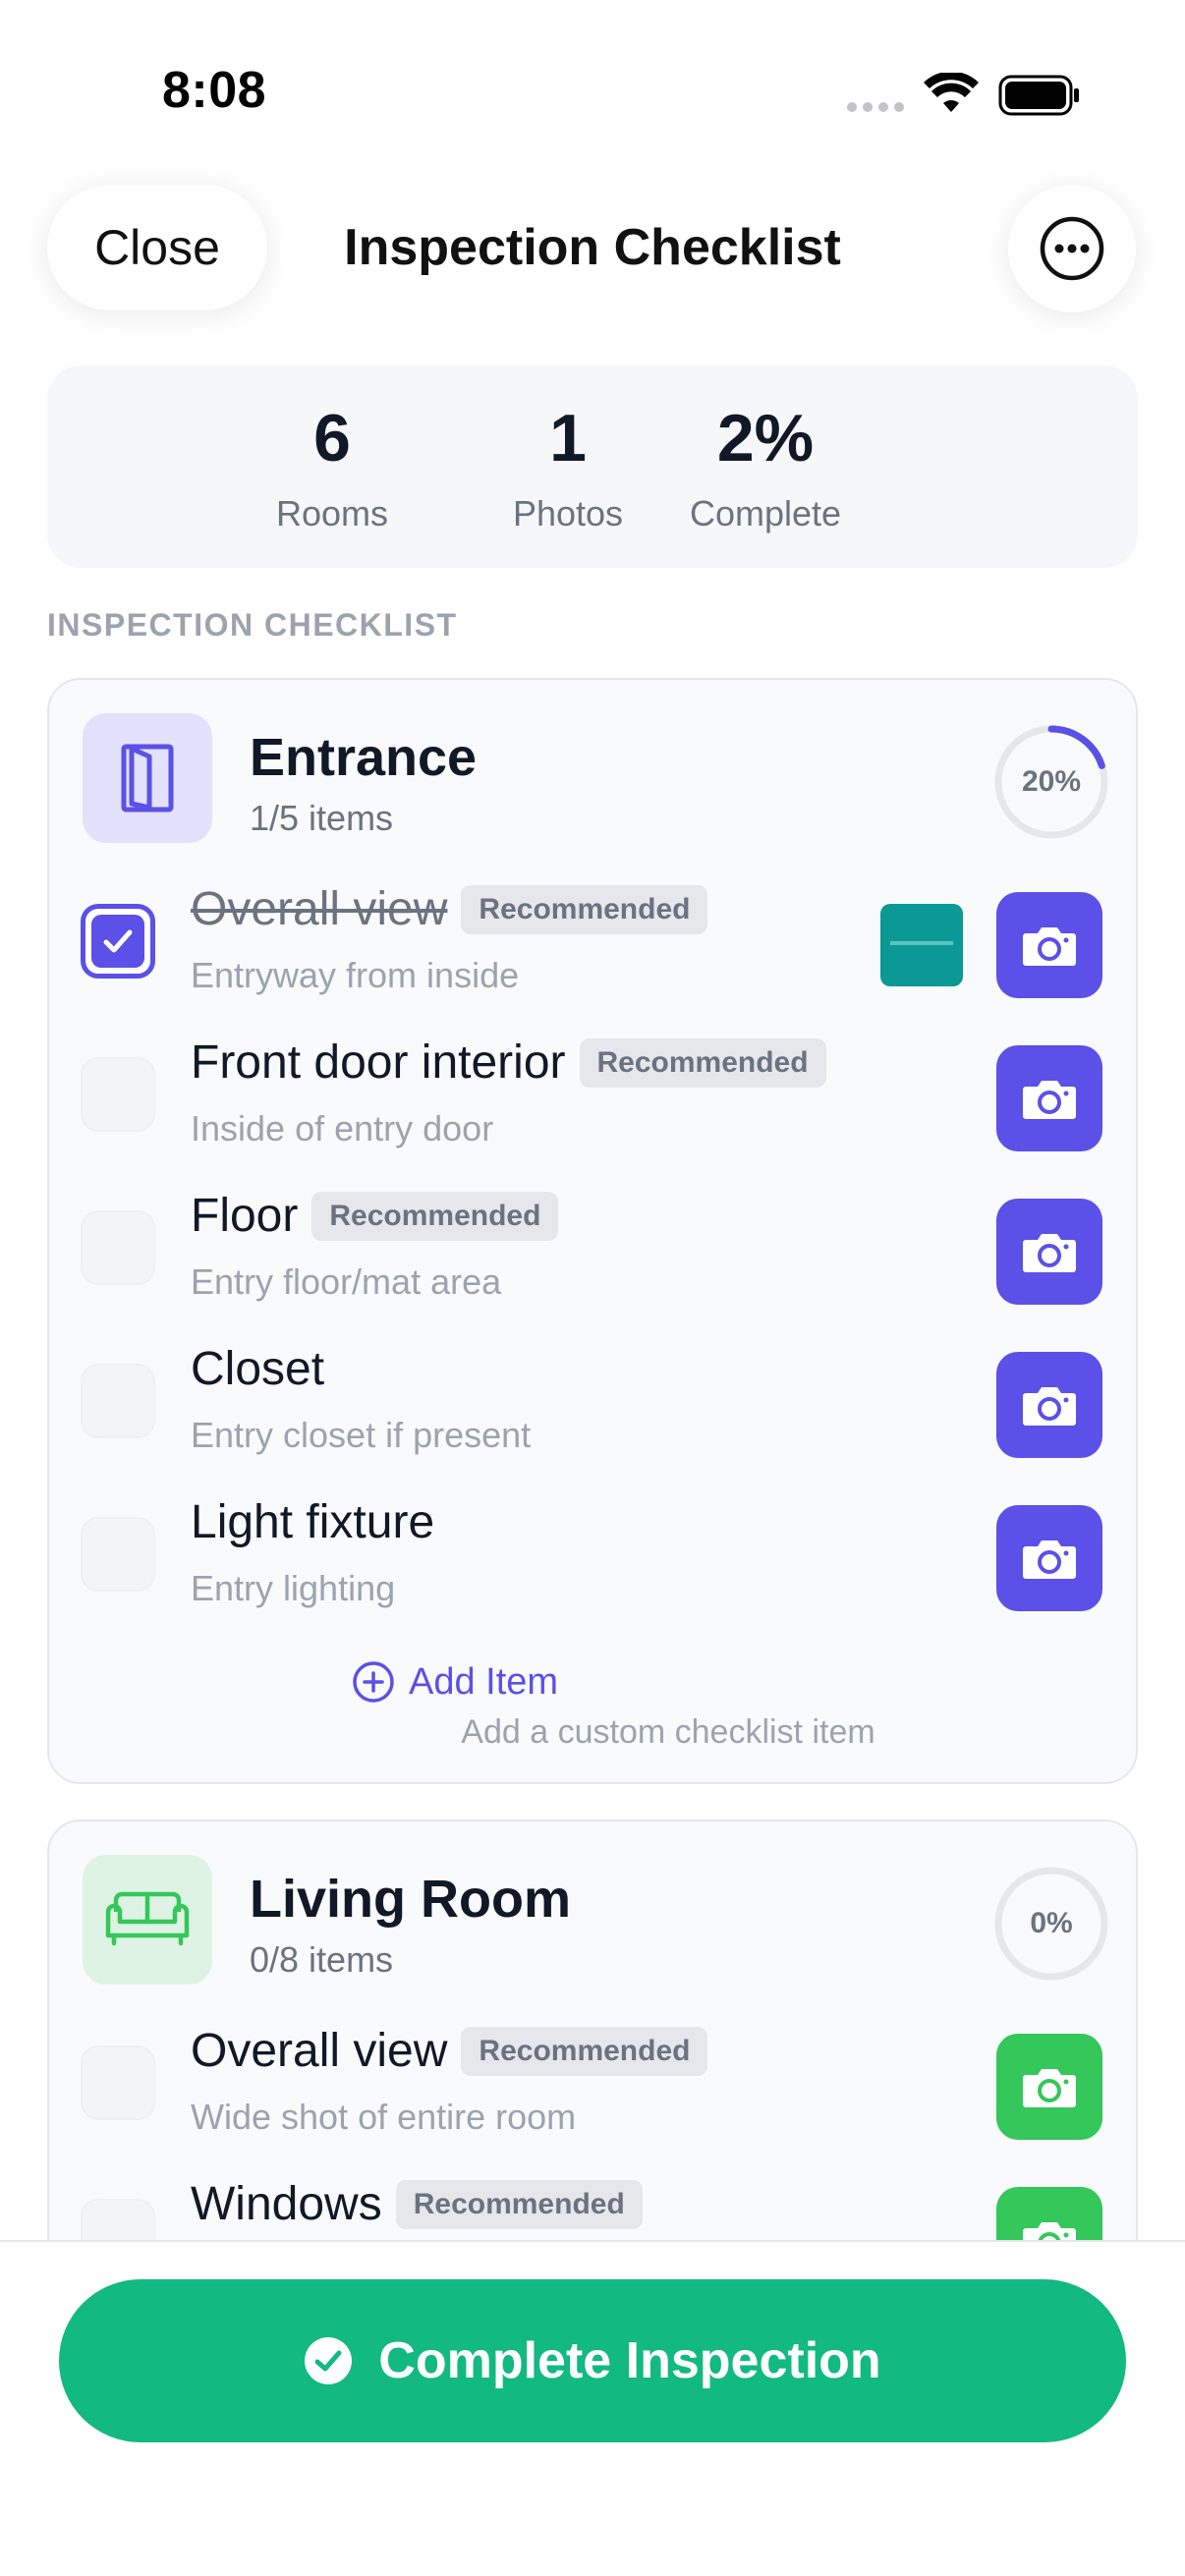 Image resolution: width=1185 pixels, height=2576 pixels. What do you see at coordinates (1038, 95) in the screenshot?
I see `battery-icon` at bounding box center [1038, 95].